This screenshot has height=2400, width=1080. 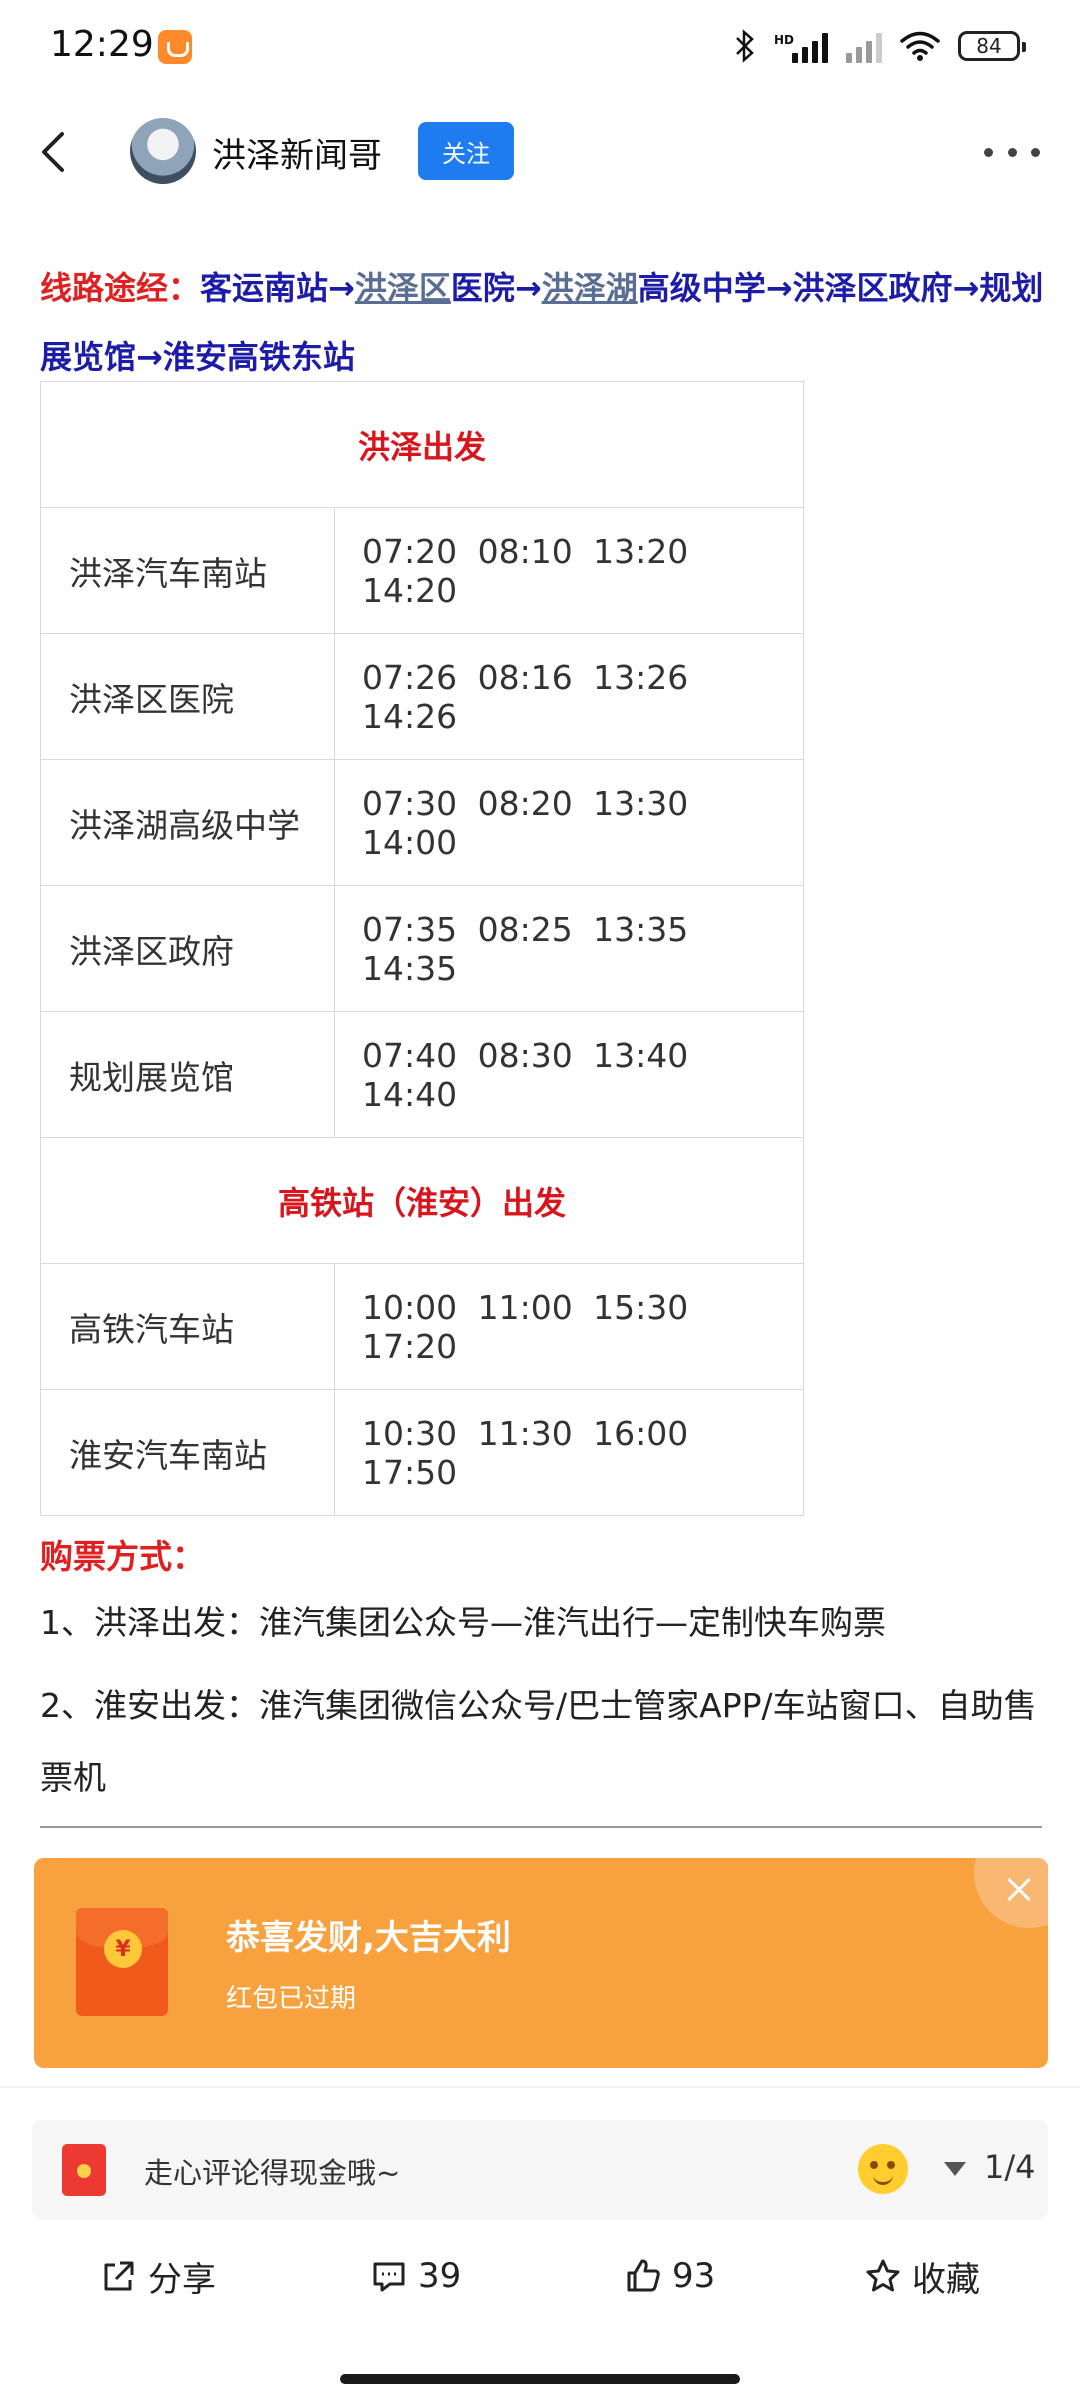 What do you see at coordinates (955, 2169) in the screenshot?
I see `dropdown-arrow-icon` at bounding box center [955, 2169].